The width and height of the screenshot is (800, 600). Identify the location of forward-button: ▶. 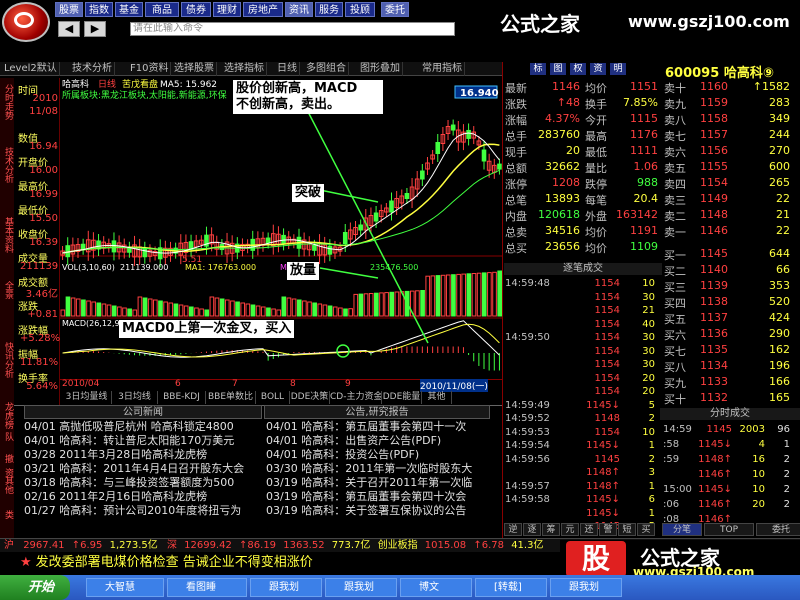
(95, 29).